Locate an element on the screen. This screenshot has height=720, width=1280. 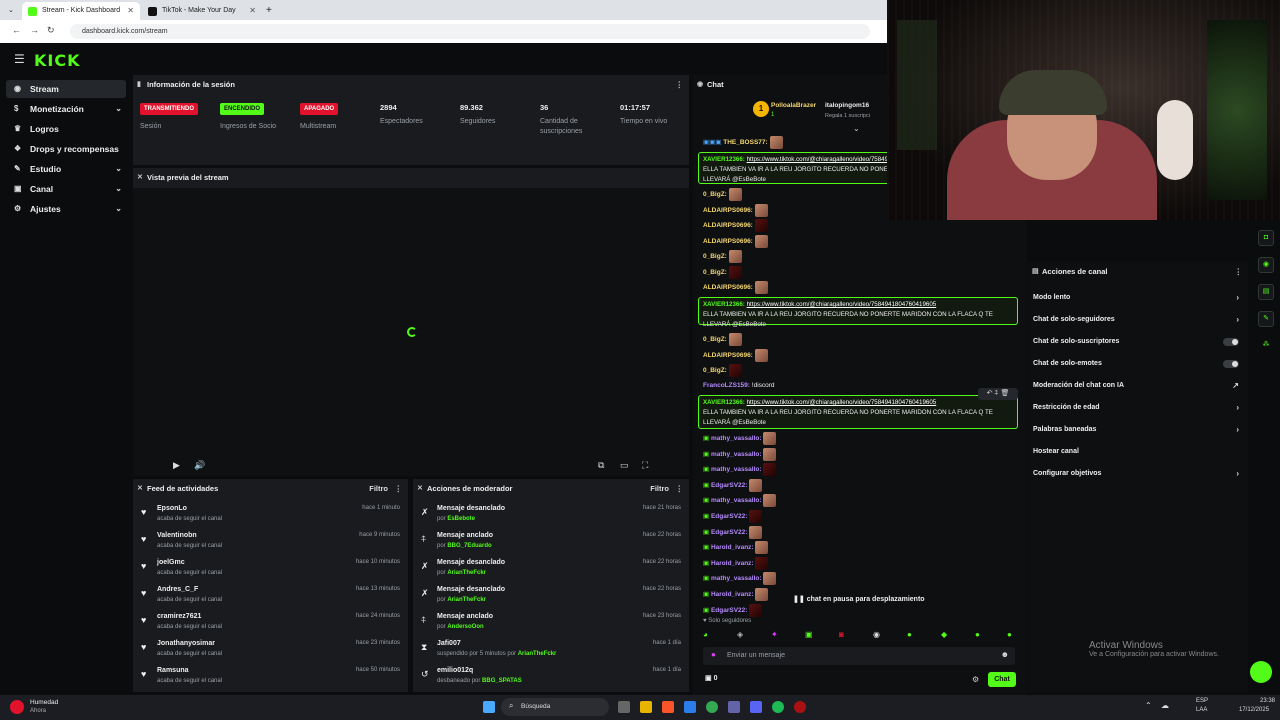
emote-icon: ◙ is located at coordinates (841, 634).